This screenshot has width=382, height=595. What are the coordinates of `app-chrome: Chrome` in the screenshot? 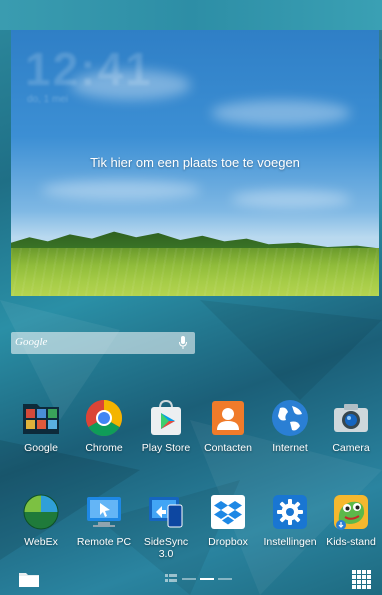 It's located at (104, 426).